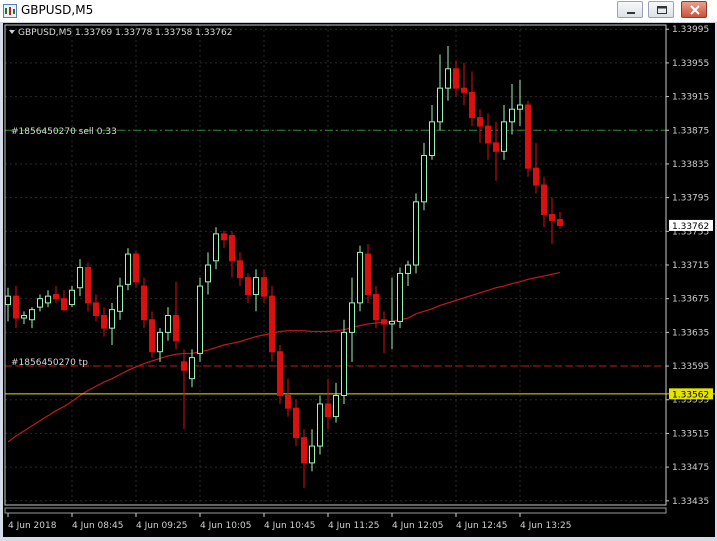 The height and width of the screenshot is (541, 717). What do you see at coordinates (225, 526) in the screenshot?
I see `time-tick-label: 4 Jun 10:05` at bounding box center [225, 526].